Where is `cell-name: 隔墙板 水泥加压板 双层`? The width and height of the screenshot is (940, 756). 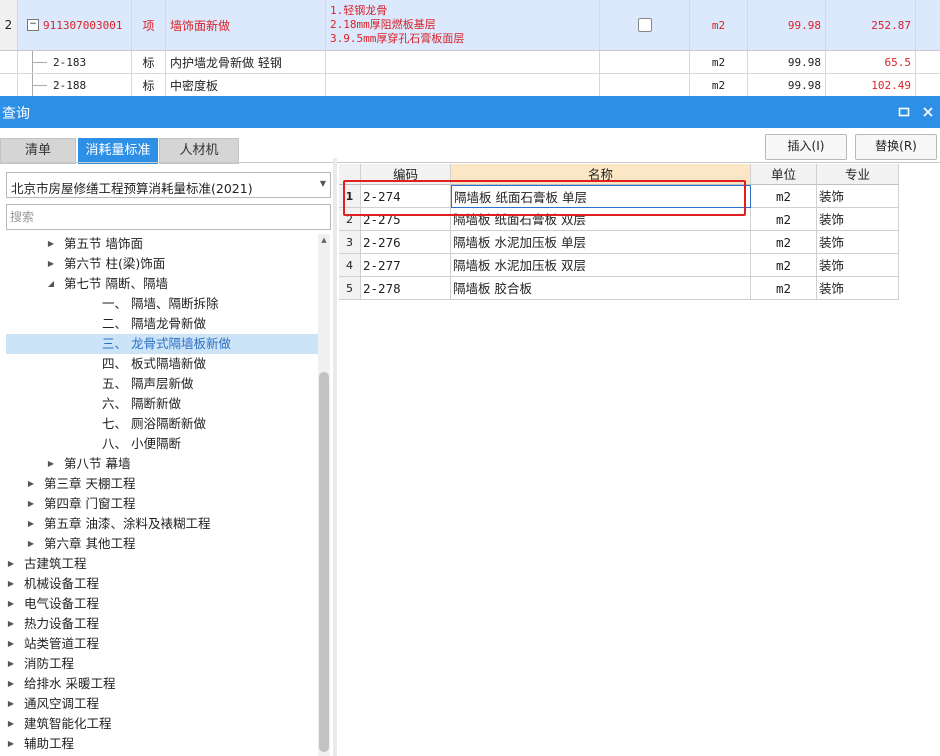
cell-name: 隔墙板 水泥加压板 双层 is located at coordinates (601, 265).